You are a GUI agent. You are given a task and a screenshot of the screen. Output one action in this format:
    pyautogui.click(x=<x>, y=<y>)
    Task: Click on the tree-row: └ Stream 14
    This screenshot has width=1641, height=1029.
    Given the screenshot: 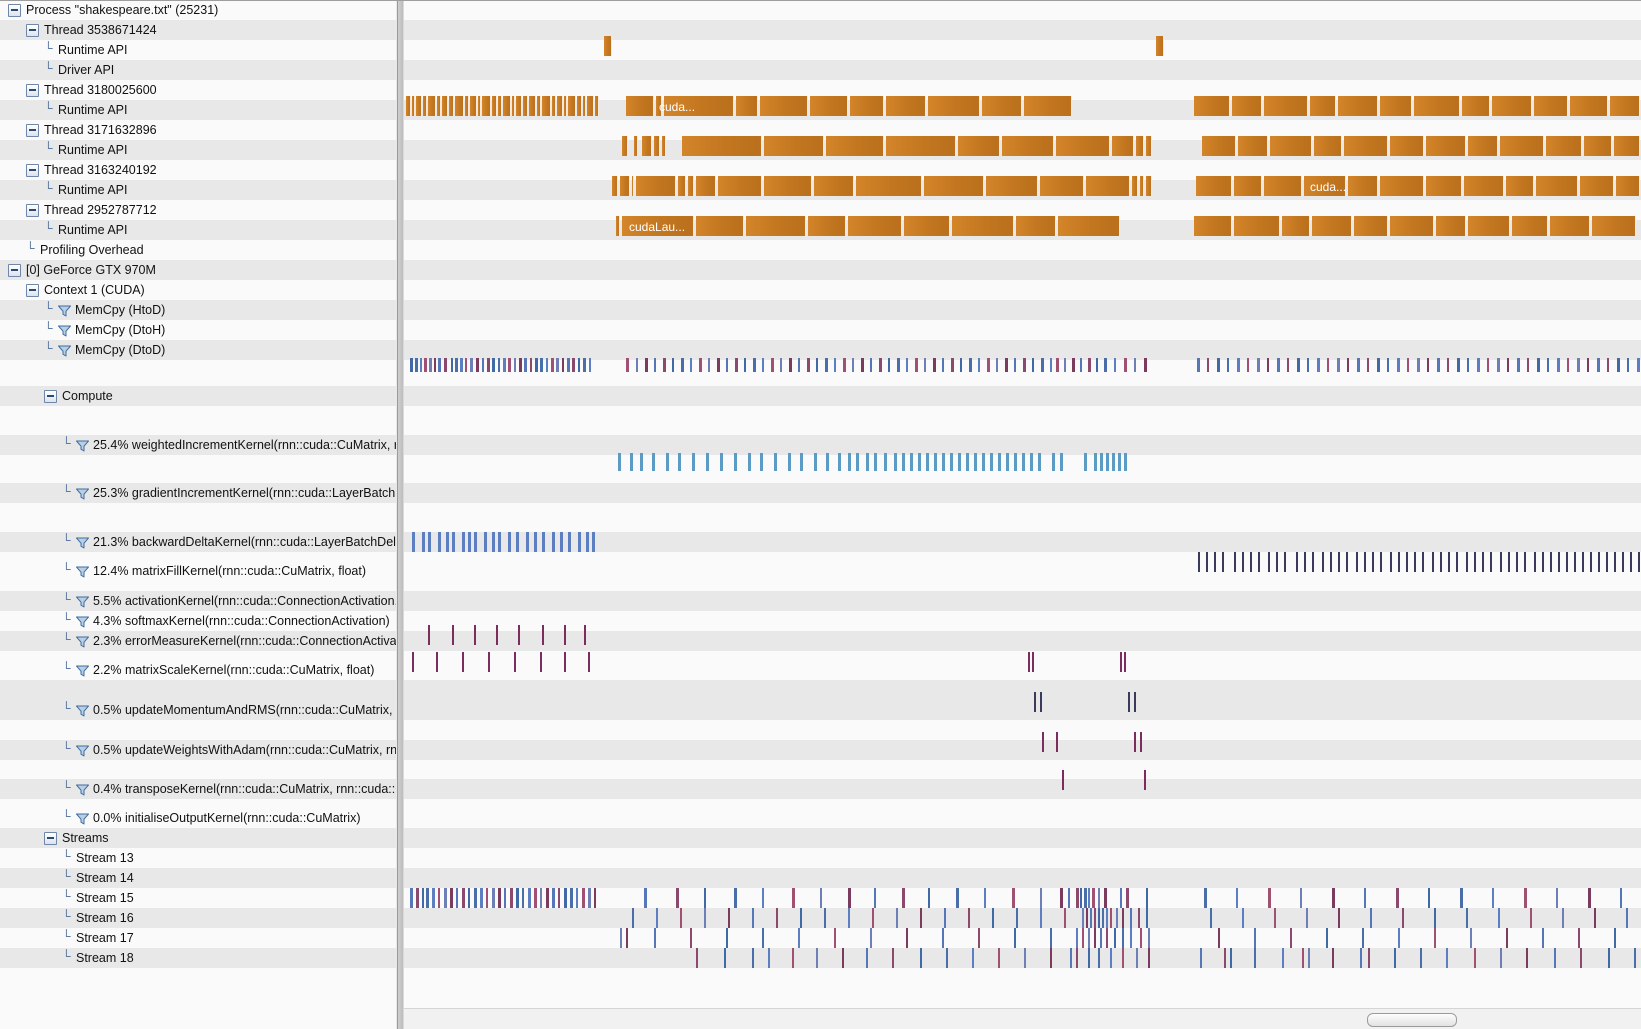 What is the action you would take?
    pyautogui.click(x=820, y=878)
    